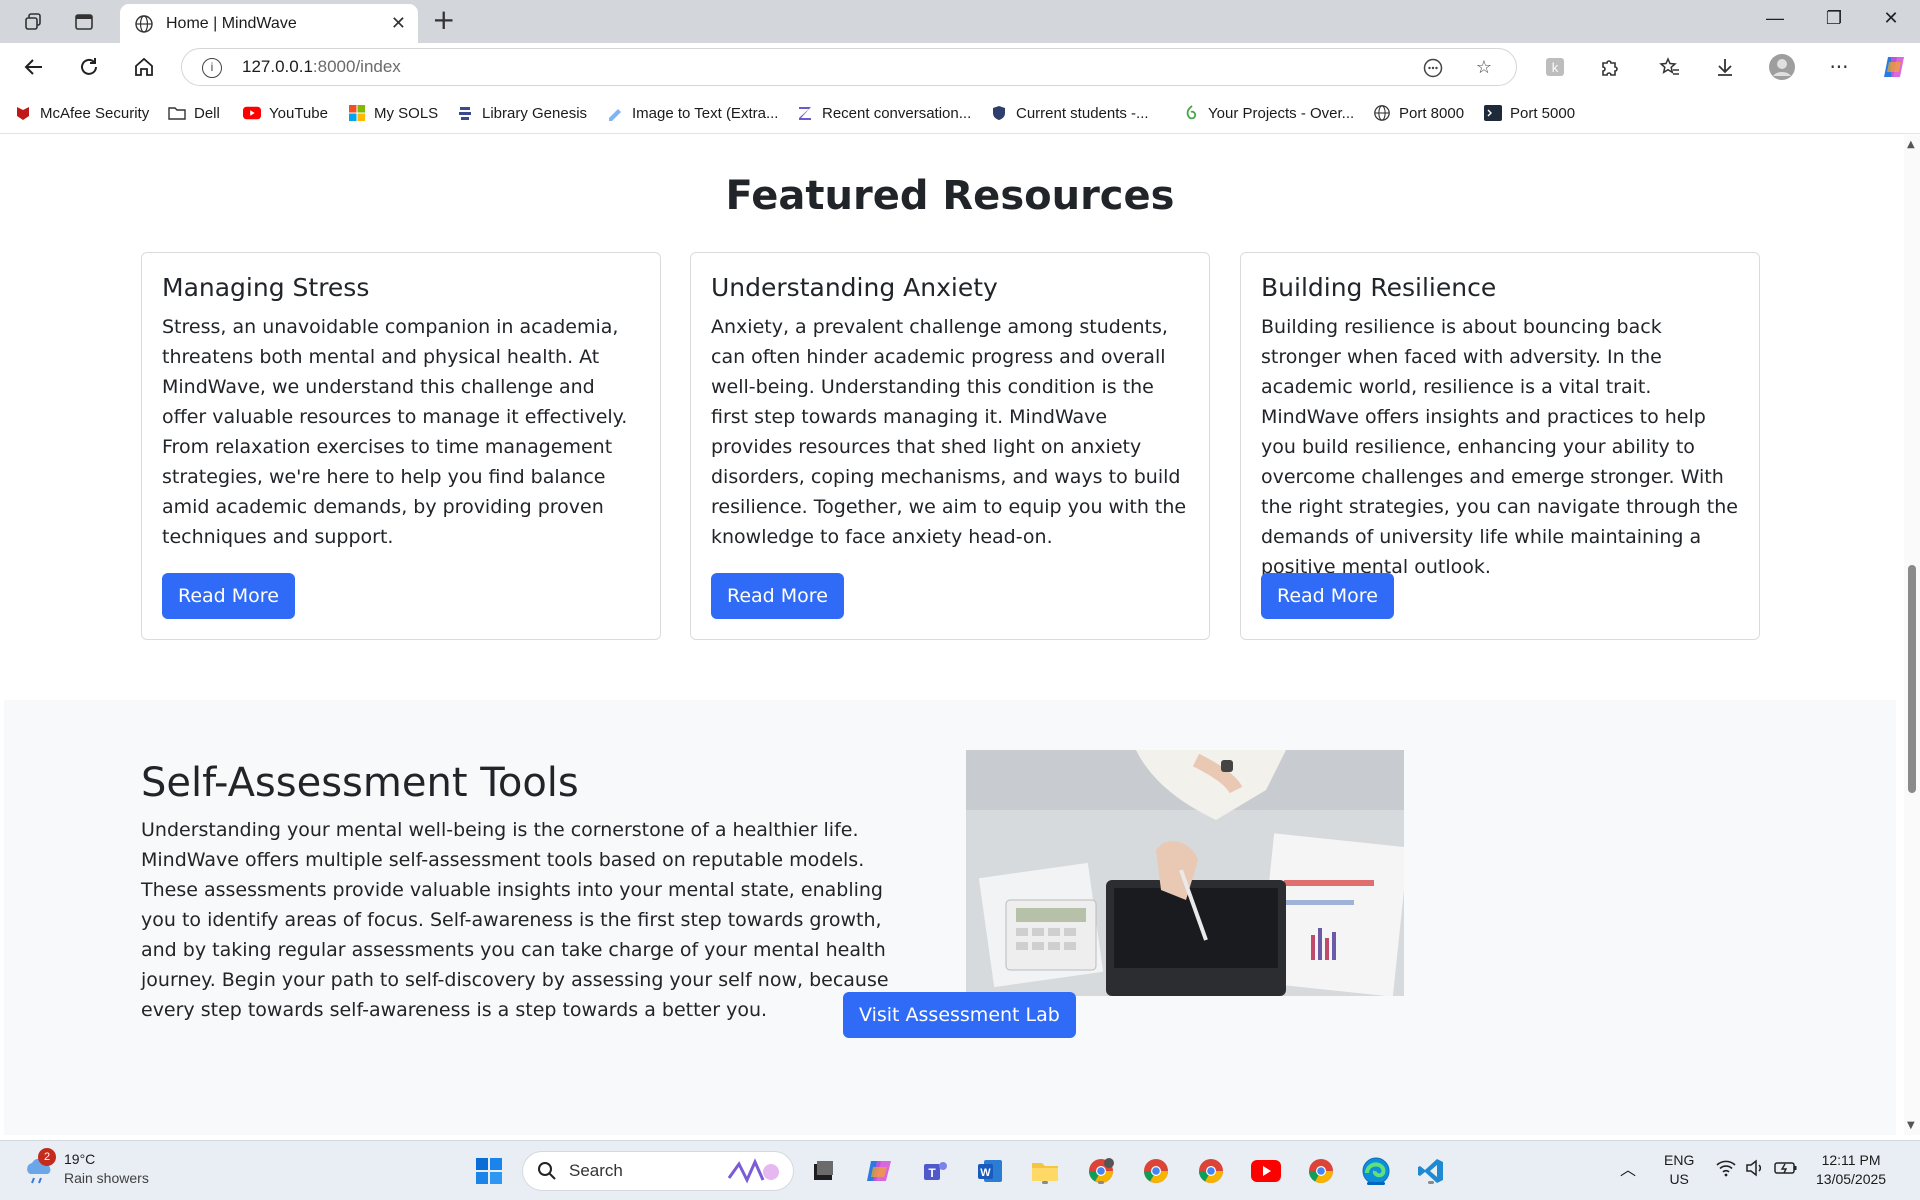  Describe the element at coordinates (465, 113) in the screenshot. I see `library-icon` at that location.